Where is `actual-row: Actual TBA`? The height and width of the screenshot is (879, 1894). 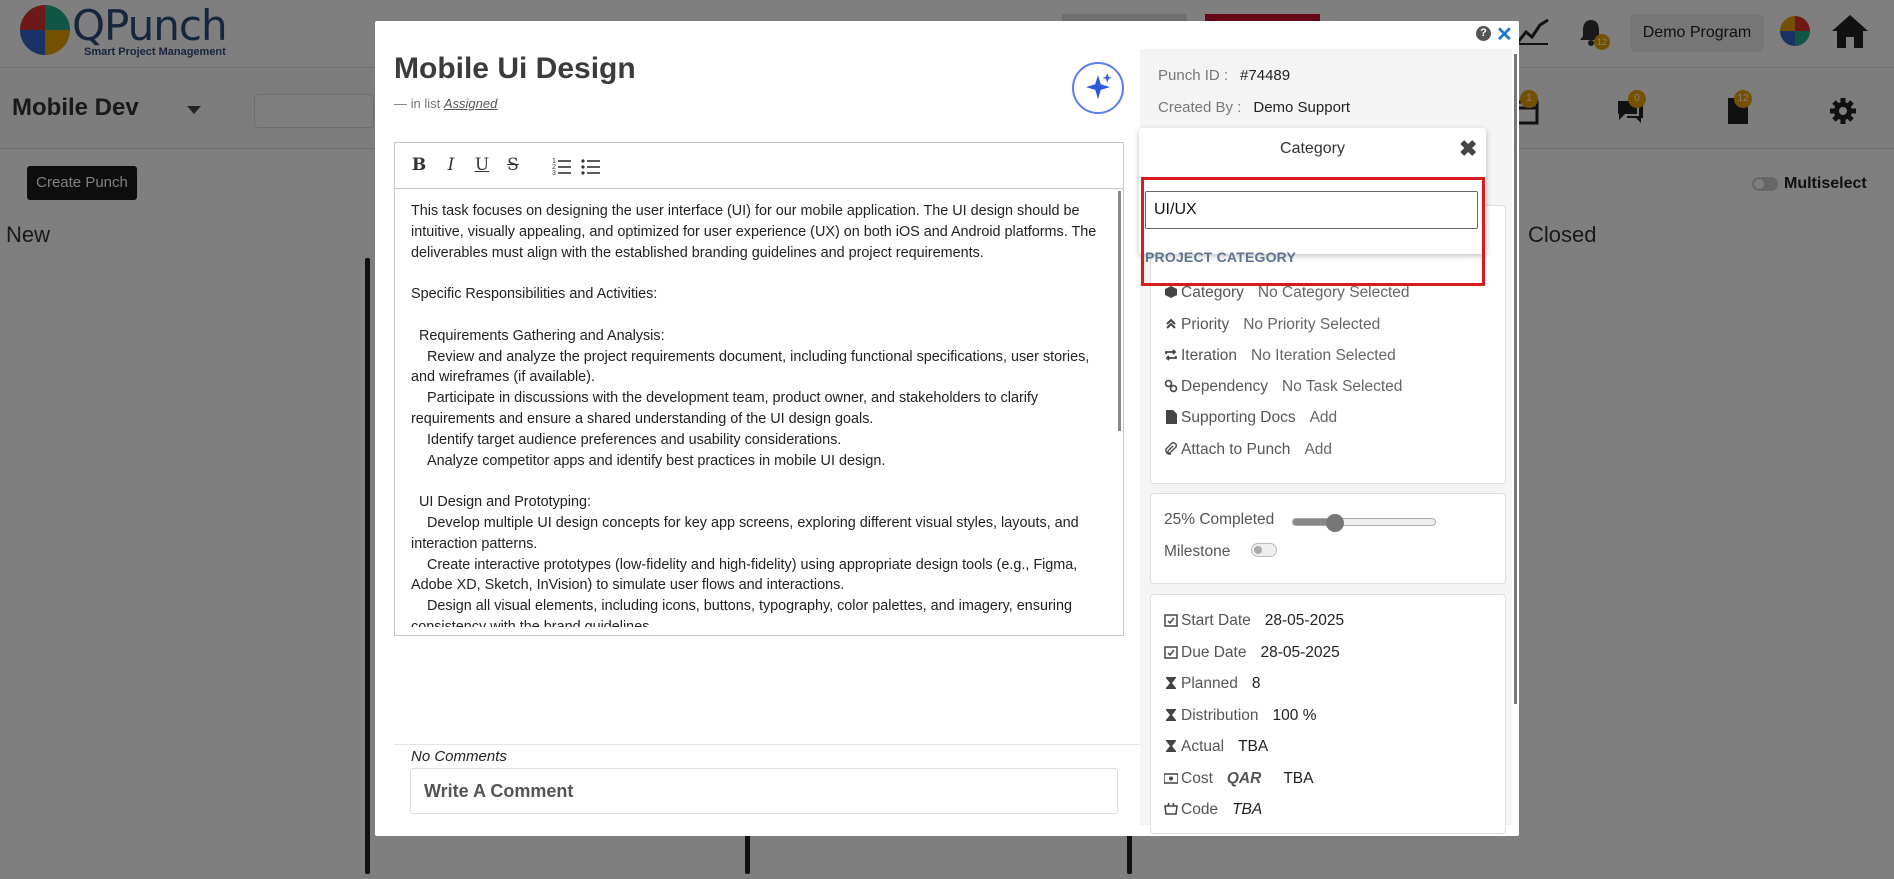 actual-row: Actual TBA is located at coordinates (1216, 747).